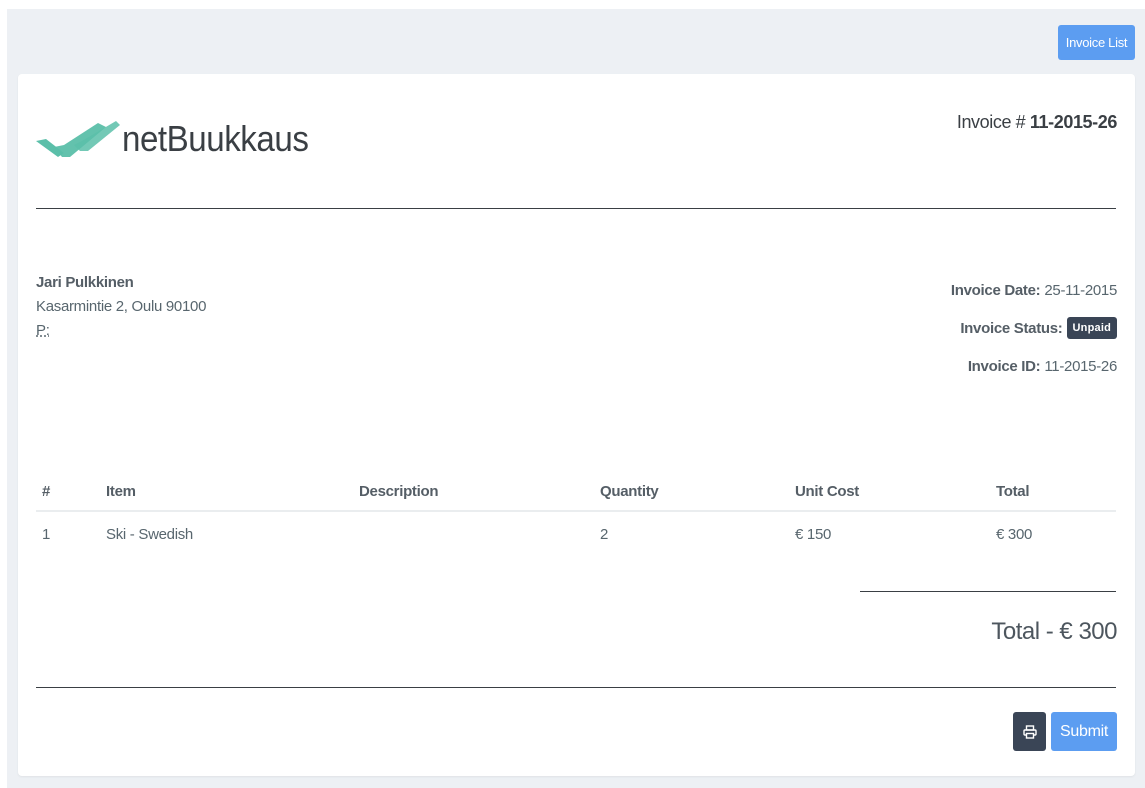 Image resolution: width=1145 pixels, height=788 pixels. What do you see at coordinates (1004, 366) in the screenshot?
I see `invoice-id-label: Invoice ID:` at bounding box center [1004, 366].